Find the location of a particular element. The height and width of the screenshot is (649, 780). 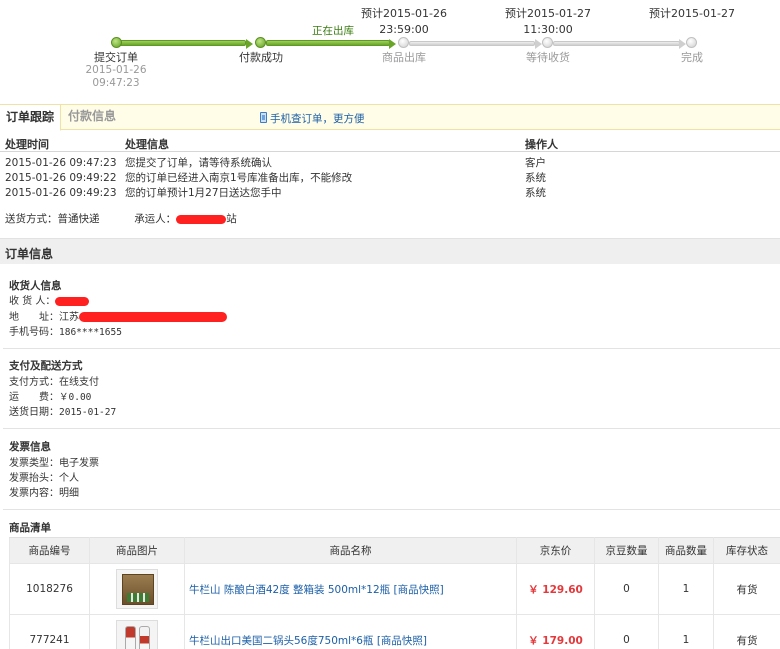

product-list-title: 商品清单 is located at coordinates (30, 528).